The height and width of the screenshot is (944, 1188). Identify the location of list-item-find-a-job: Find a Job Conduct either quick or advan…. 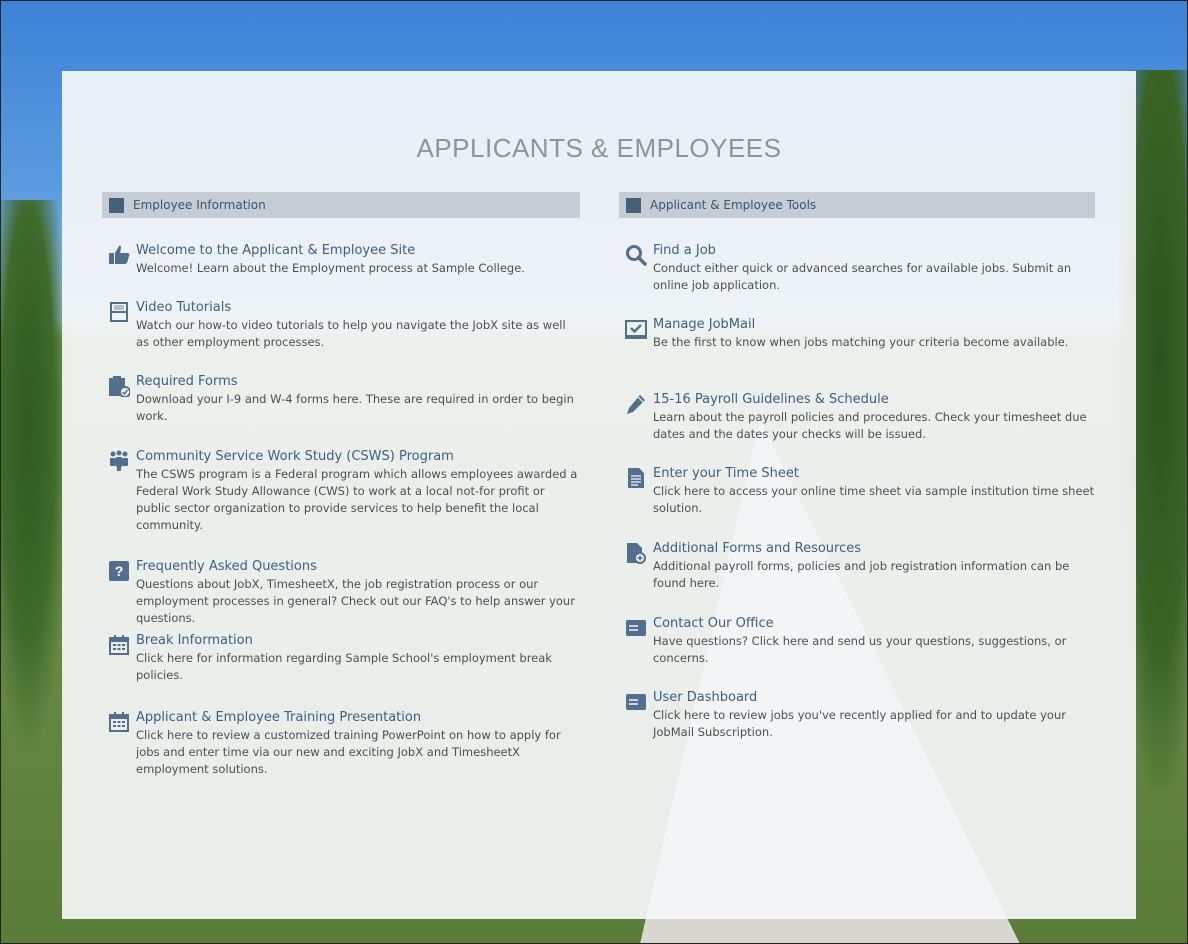
(860, 268).